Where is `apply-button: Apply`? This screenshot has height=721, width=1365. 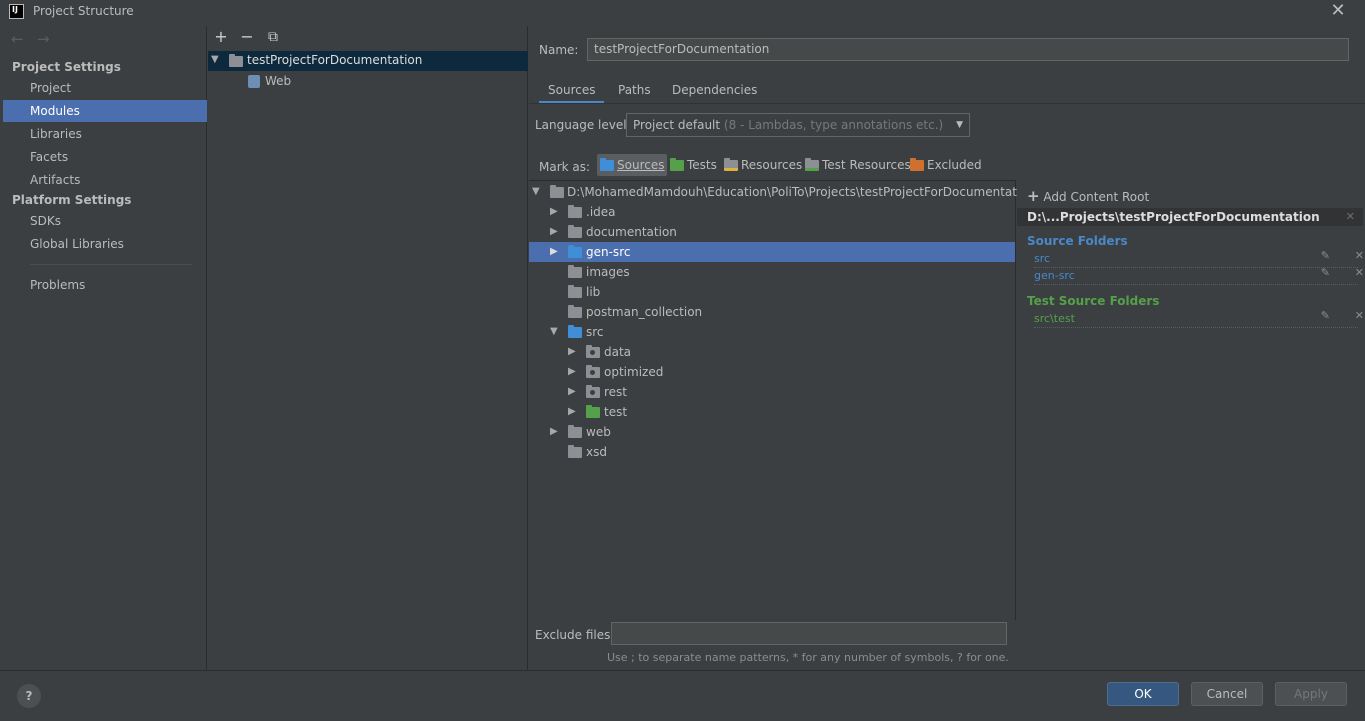
apply-button: Apply is located at coordinates (1311, 694).